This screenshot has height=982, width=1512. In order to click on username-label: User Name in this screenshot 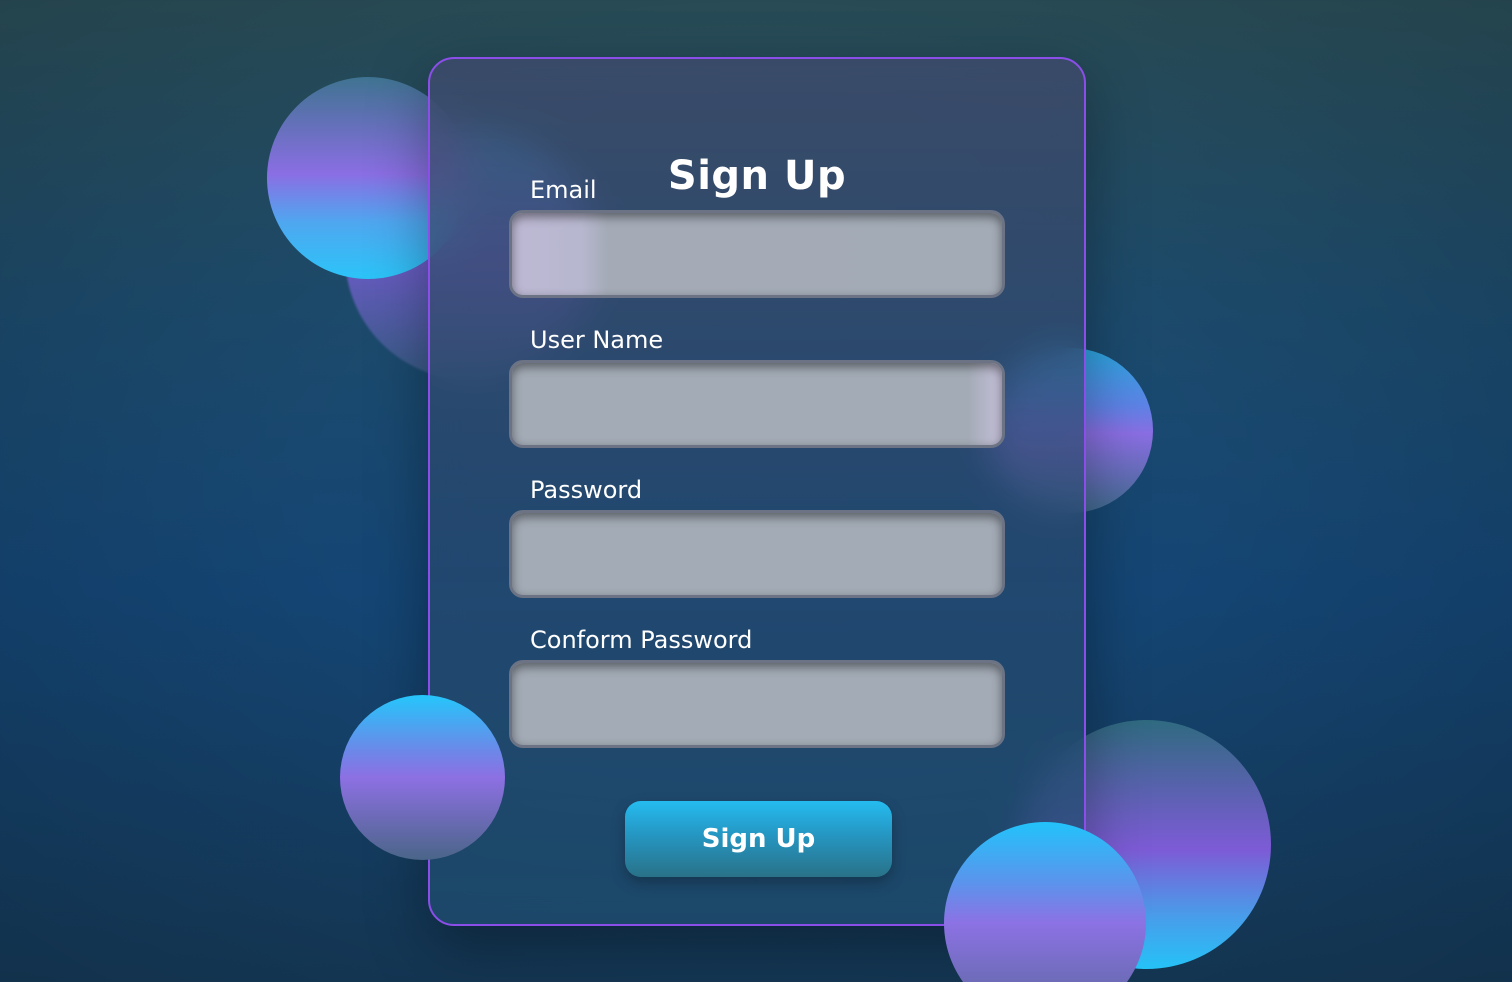, I will do `click(597, 340)`.